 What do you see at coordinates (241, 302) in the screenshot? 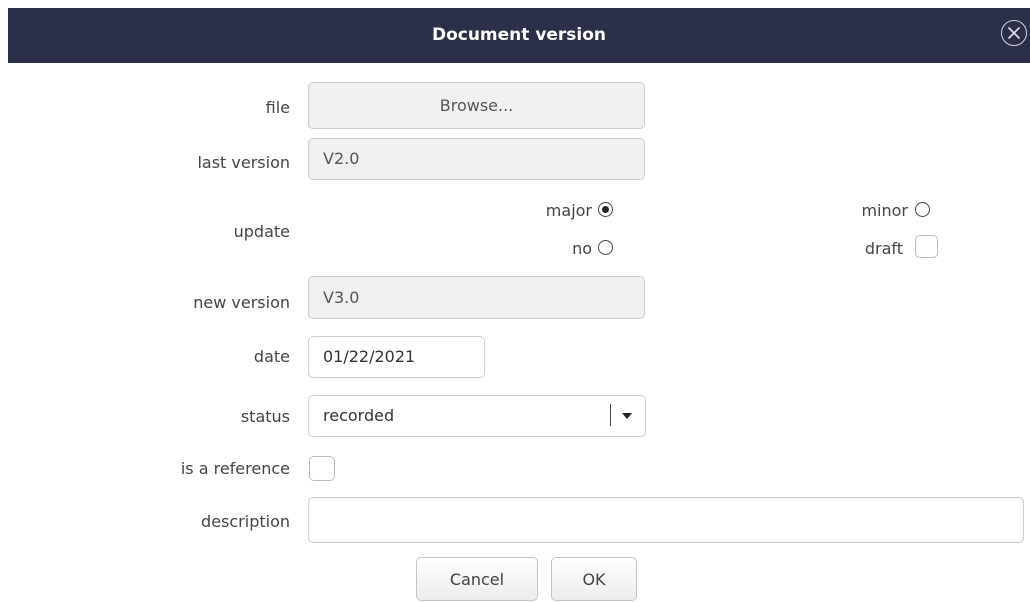
I see `new-version-label: new version` at bounding box center [241, 302].